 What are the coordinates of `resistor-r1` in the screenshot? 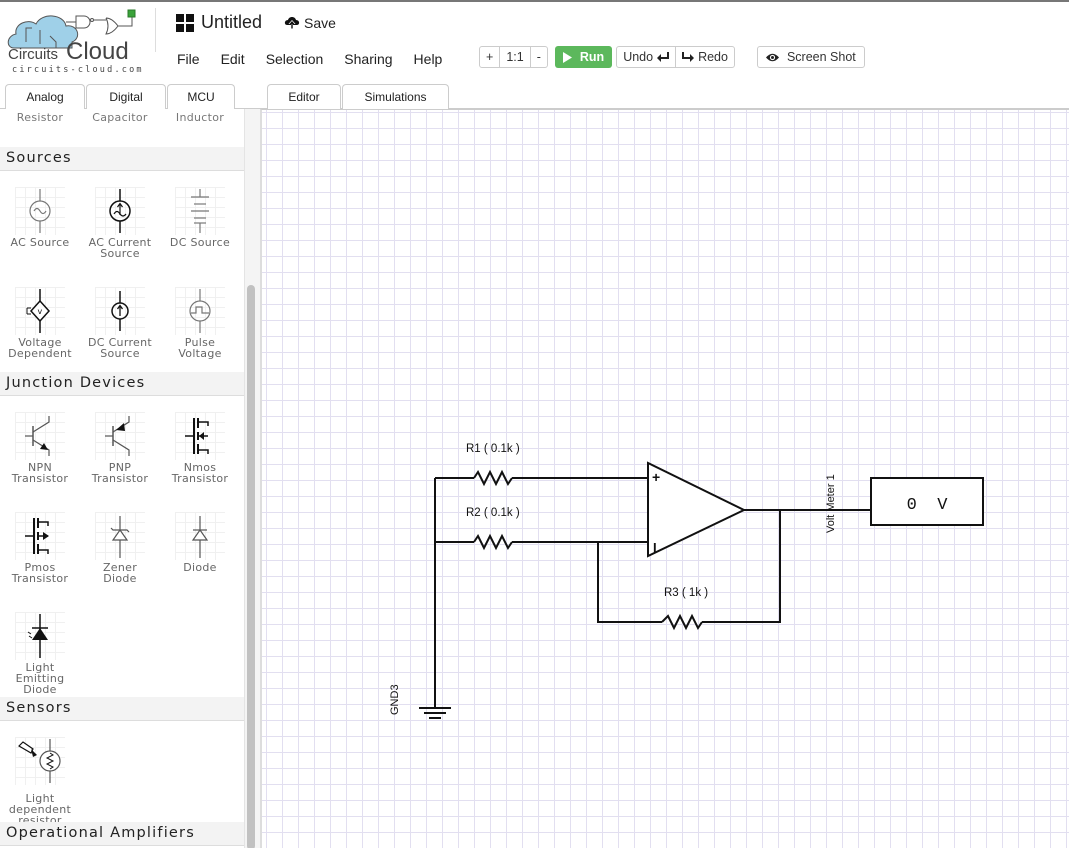 It's located at (493, 478).